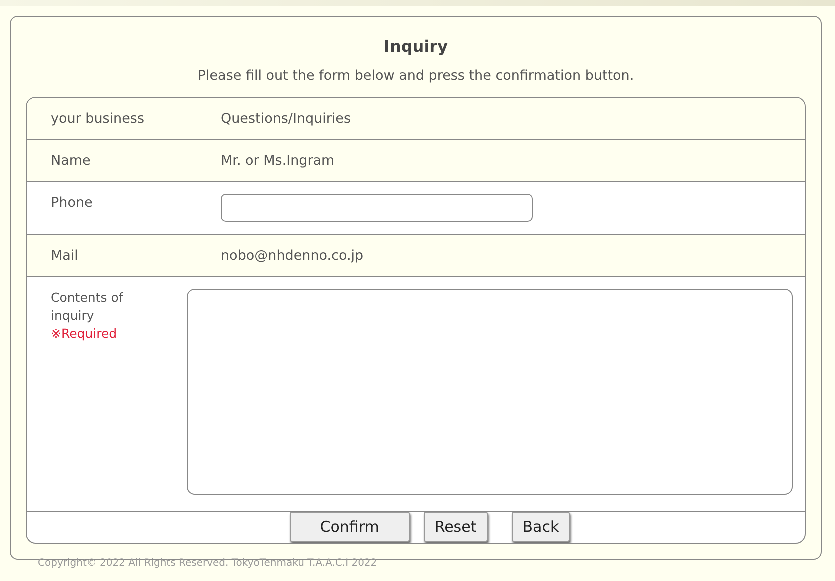 This screenshot has height=581, width=835. Describe the element at coordinates (87, 307) in the screenshot. I see `field-label: Contents of inquiry` at that location.